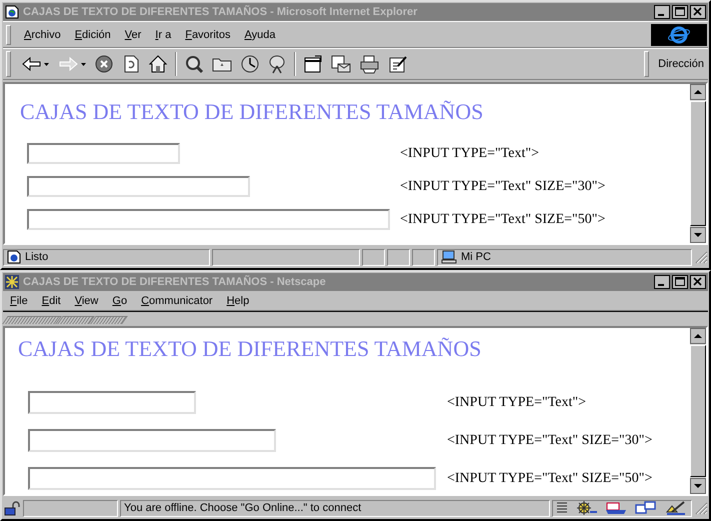 Image resolution: width=711 pixels, height=521 pixels. What do you see at coordinates (220, 12) in the screenshot?
I see `window-title: CAJAS DE TEXTO DE DIFERENTES TAMAÑOS - Microsoft Internet Explorer` at bounding box center [220, 12].